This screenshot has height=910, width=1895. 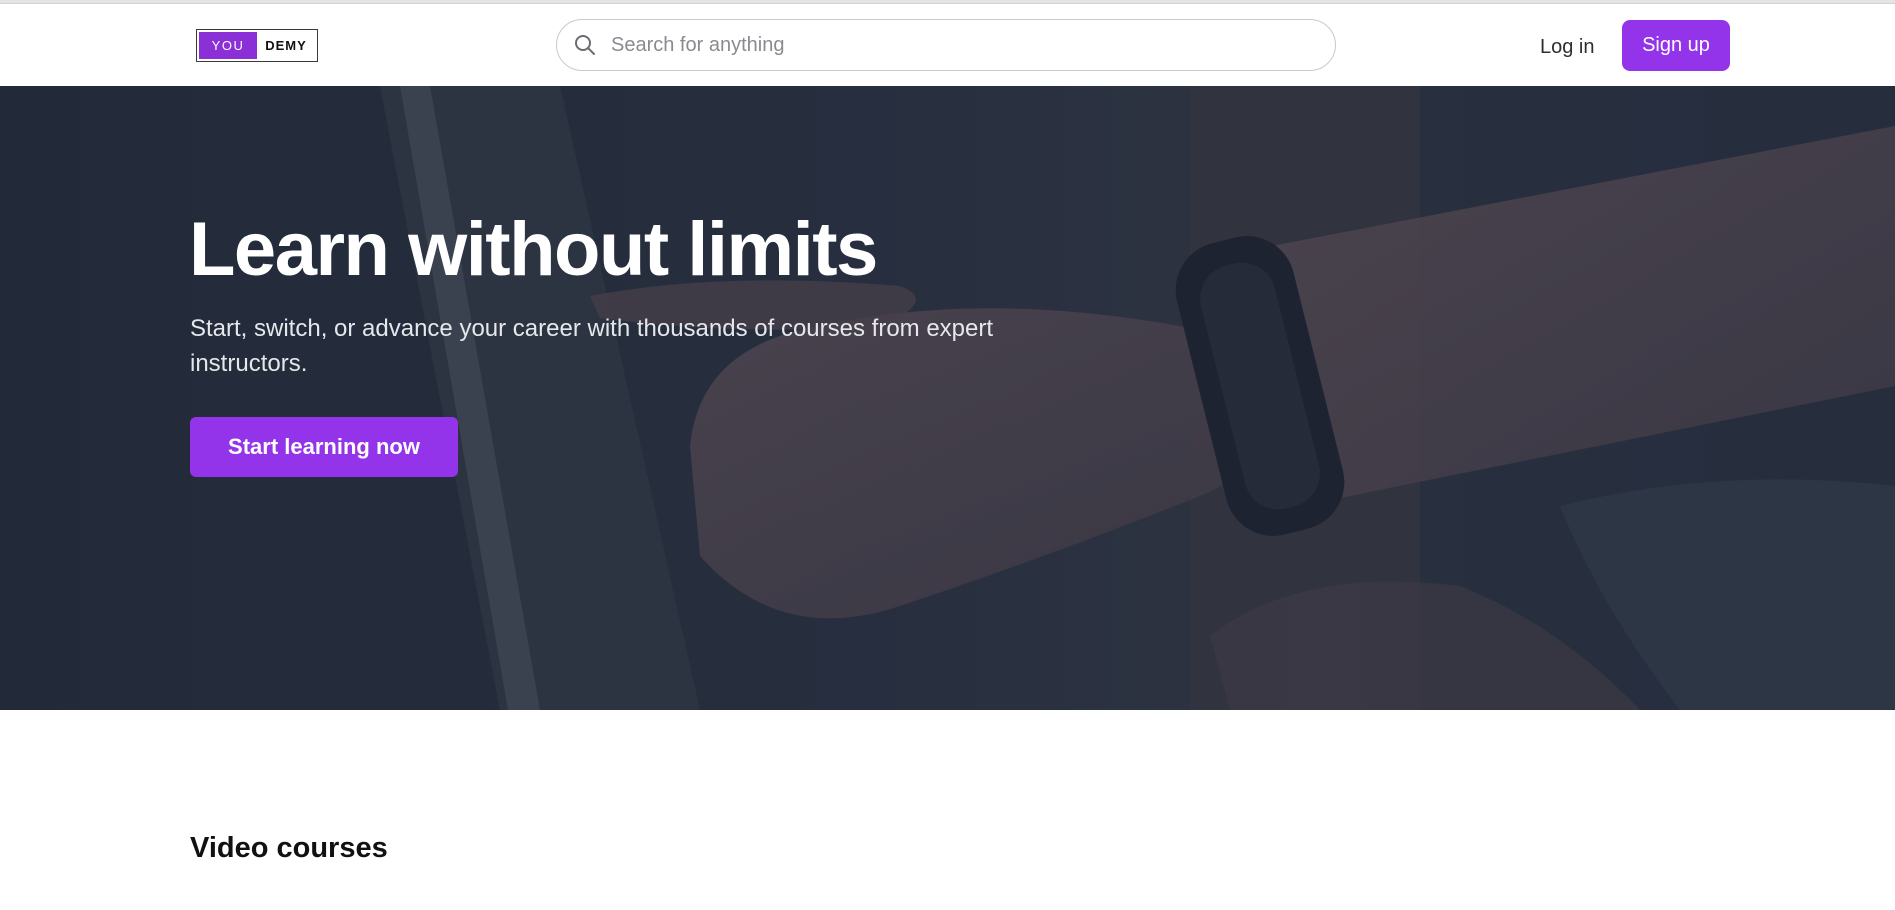 I want to click on signup-button: Sign up, so click(x=1676, y=45).